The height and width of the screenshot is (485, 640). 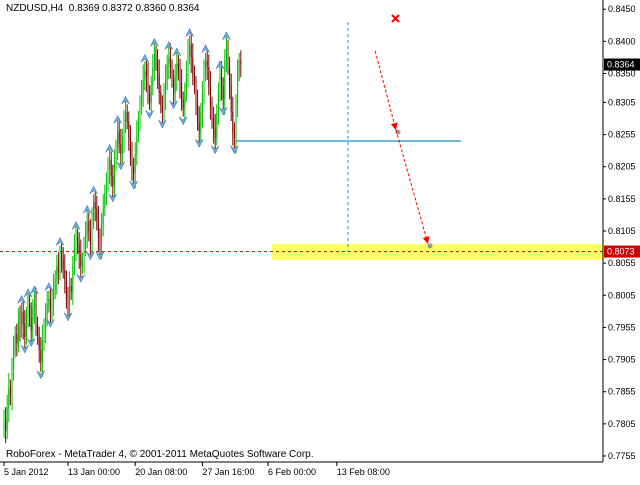 I want to click on y-tick-label: 0.7905, so click(x=622, y=360).